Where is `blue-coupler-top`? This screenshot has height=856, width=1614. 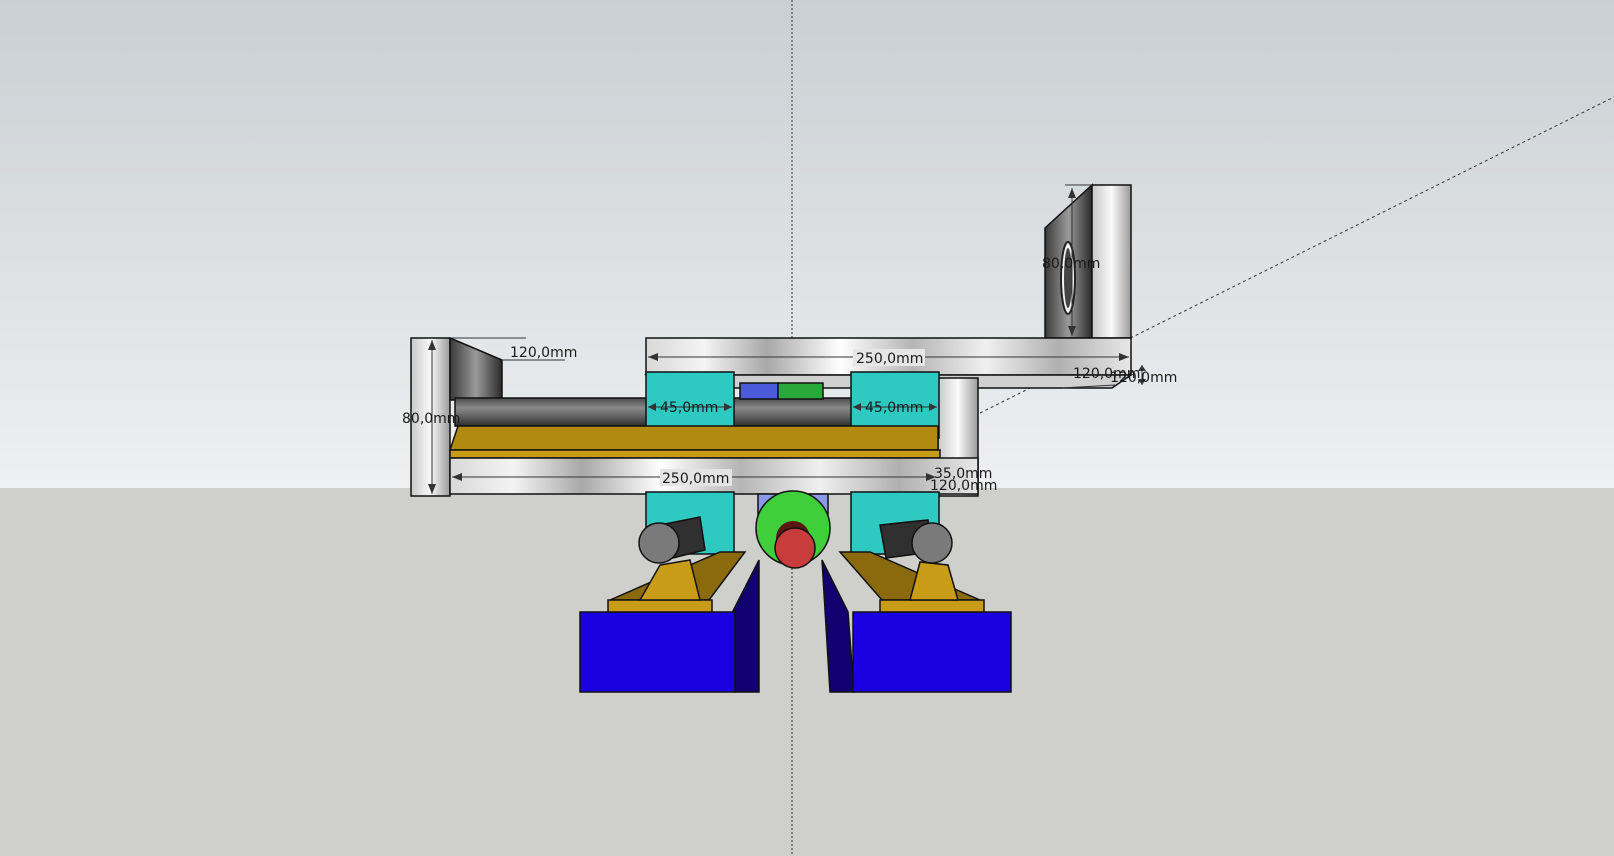
blue-coupler-top is located at coordinates (759, 391).